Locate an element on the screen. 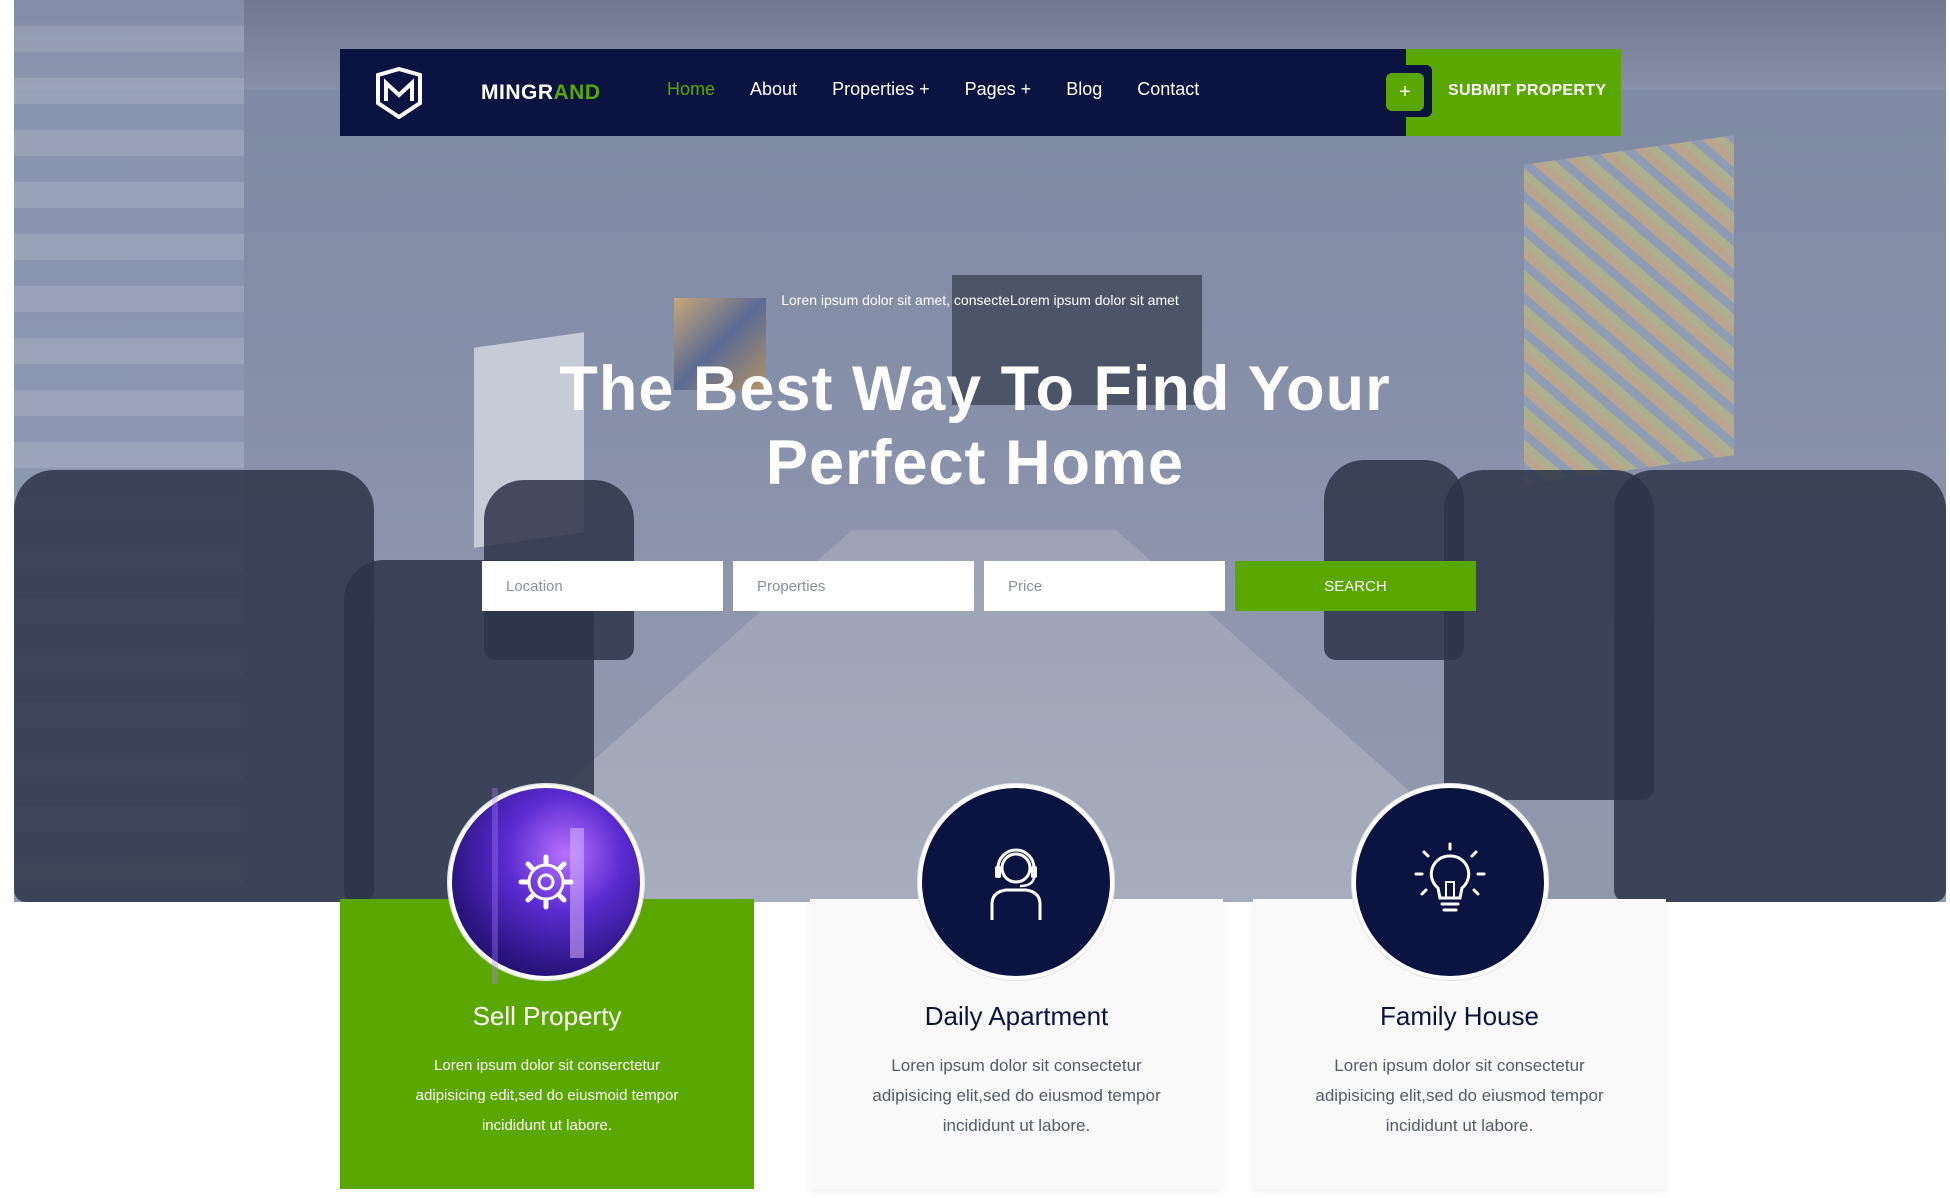  support-agent-icon is located at coordinates (1016, 884).